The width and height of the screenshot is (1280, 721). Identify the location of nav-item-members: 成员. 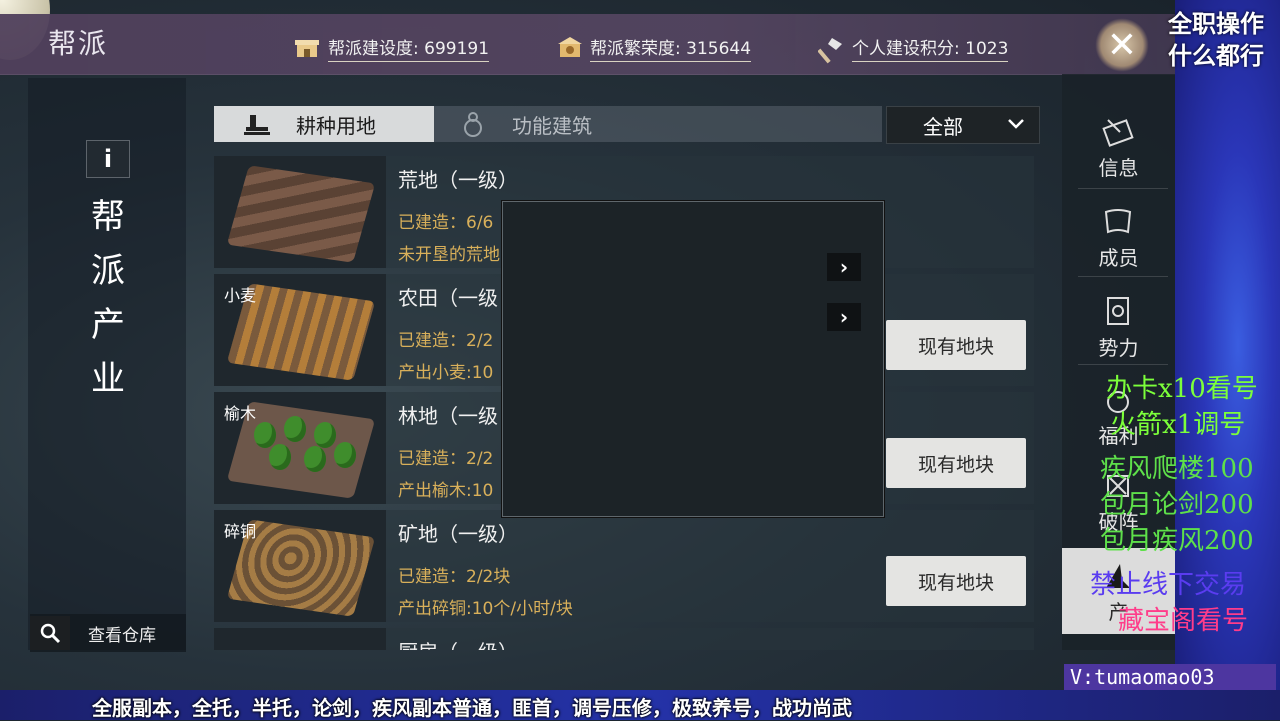
(1118, 237).